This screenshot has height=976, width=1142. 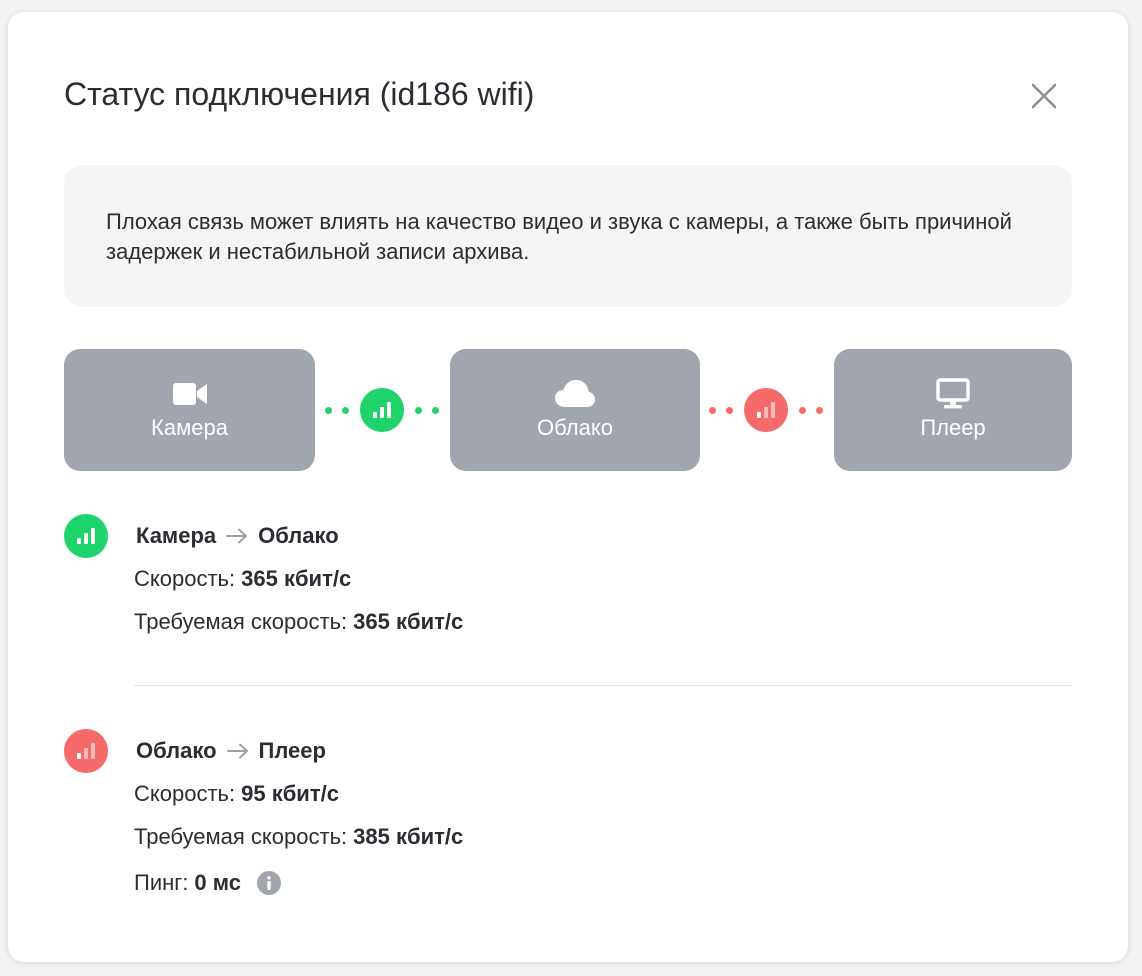 I want to click on ping-label: Пинг:, so click(x=161, y=882).